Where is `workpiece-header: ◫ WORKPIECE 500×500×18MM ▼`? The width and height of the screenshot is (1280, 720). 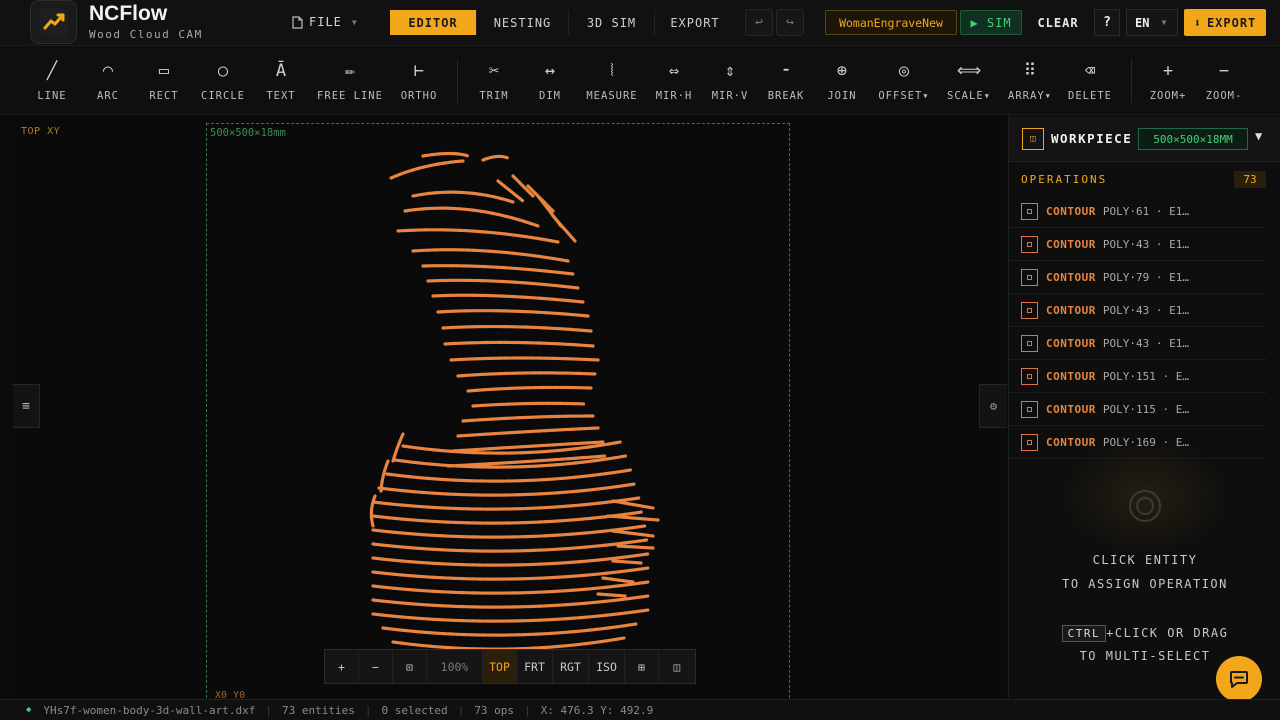 workpiece-header: ◫ WORKPIECE 500×500×18MM ▼ is located at coordinates (1144, 139).